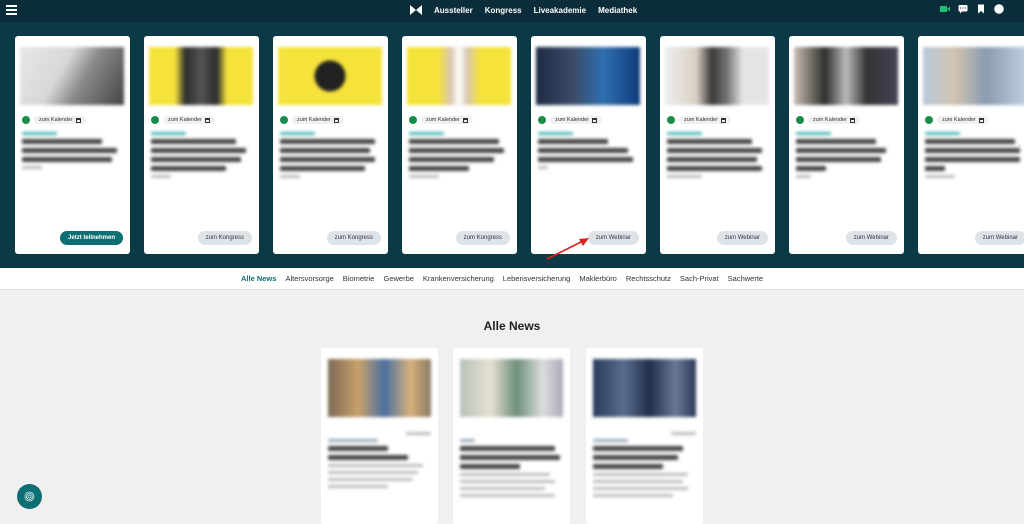 The image size is (1024, 524). Describe the element at coordinates (416, 10) in the screenshot. I see `logo-icon` at that location.